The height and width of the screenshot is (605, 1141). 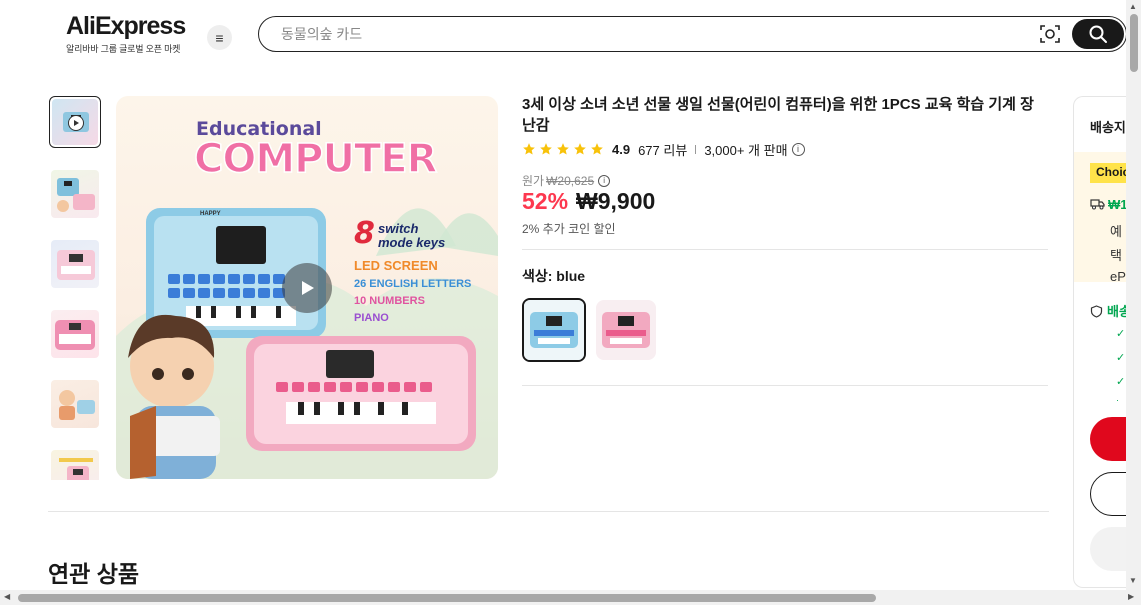 What do you see at coordinates (1097, 204) in the screenshot?
I see `truck-icon` at bounding box center [1097, 204].